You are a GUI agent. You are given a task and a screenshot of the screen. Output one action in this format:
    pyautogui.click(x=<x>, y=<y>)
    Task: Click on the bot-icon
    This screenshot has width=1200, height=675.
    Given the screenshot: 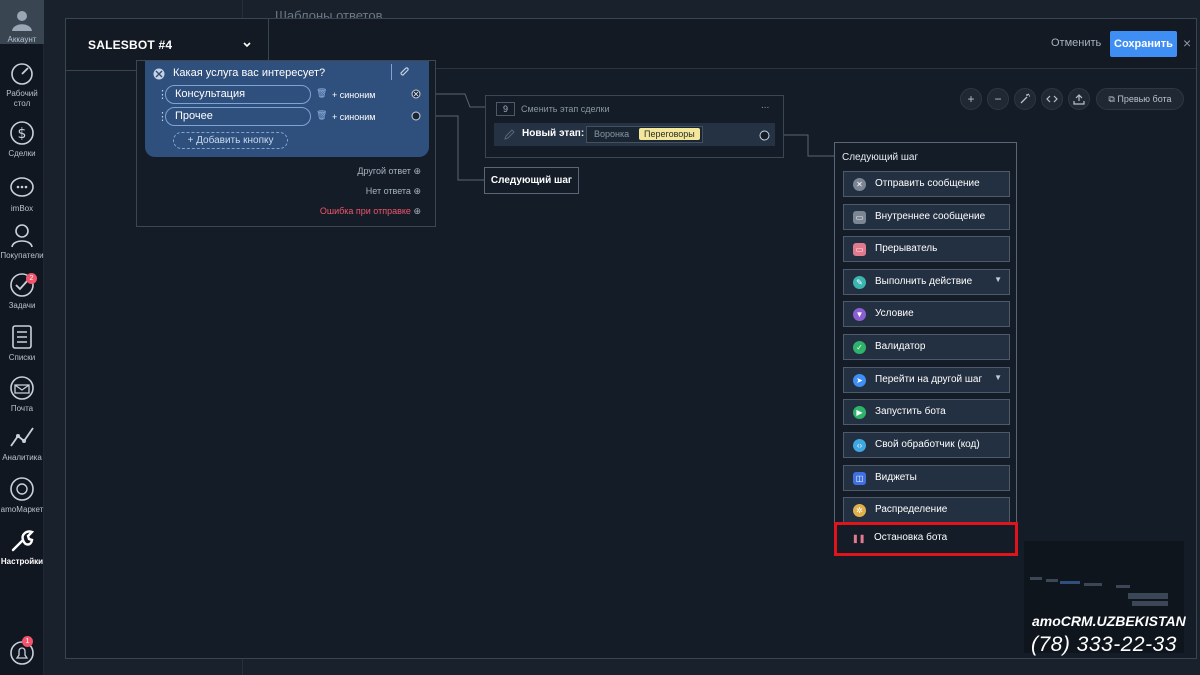 What is the action you would take?
    pyautogui.click(x=159, y=74)
    